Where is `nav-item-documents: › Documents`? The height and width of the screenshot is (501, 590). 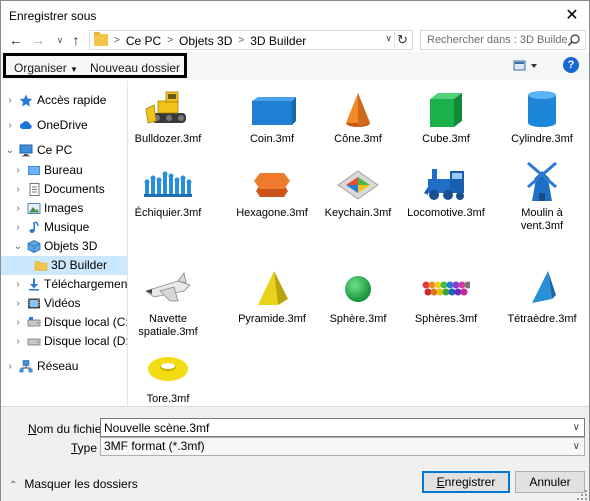 nav-item-documents: › Documents is located at coordinates (64, 189).